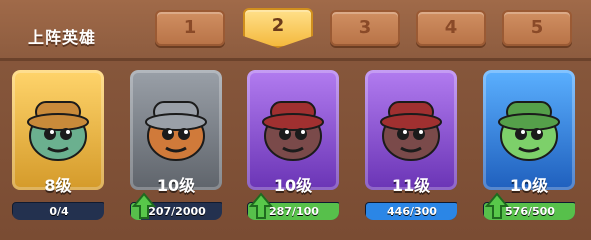  I want to click on hero-level: 11级, so click(411, 185).